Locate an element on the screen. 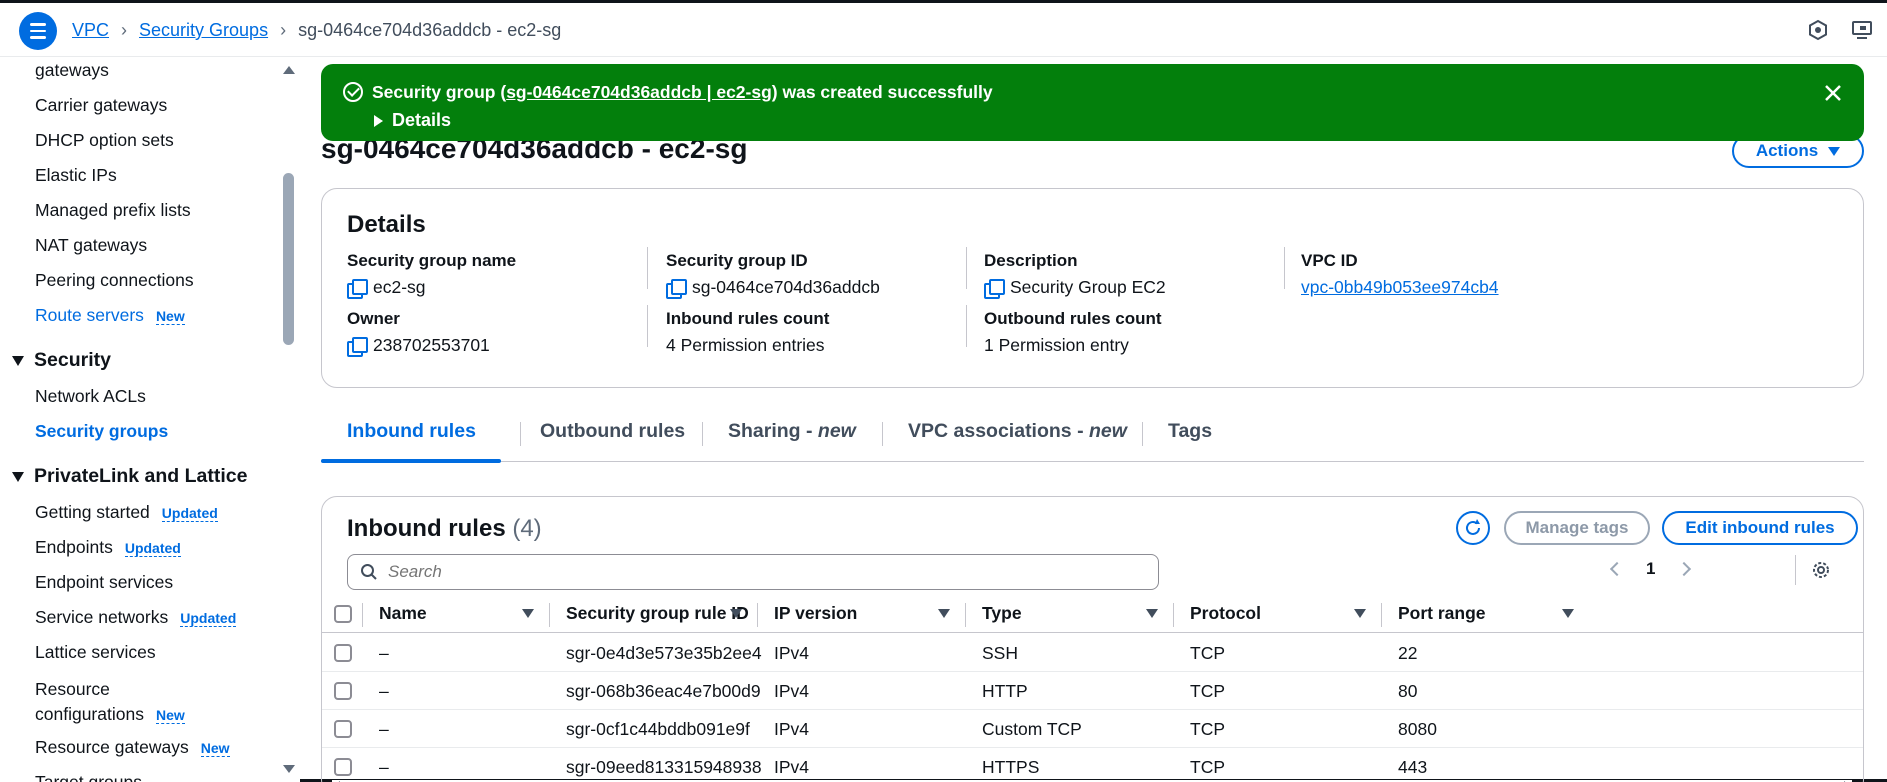 Image resolution: width=1887 pixels, height=782 pixels. field-label: Security group ID is located at coordinates (737, 260).